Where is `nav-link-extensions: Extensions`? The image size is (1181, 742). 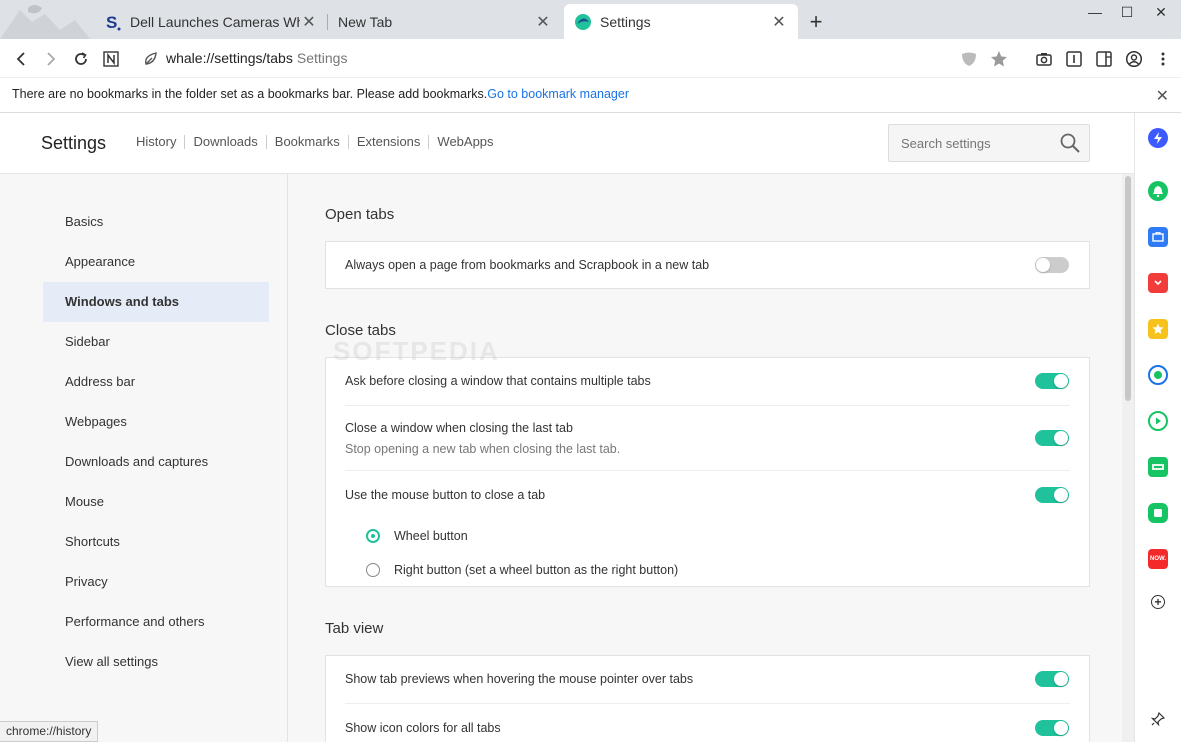 nav-link-extensions: Extensions is located at coordinates (389, 142).